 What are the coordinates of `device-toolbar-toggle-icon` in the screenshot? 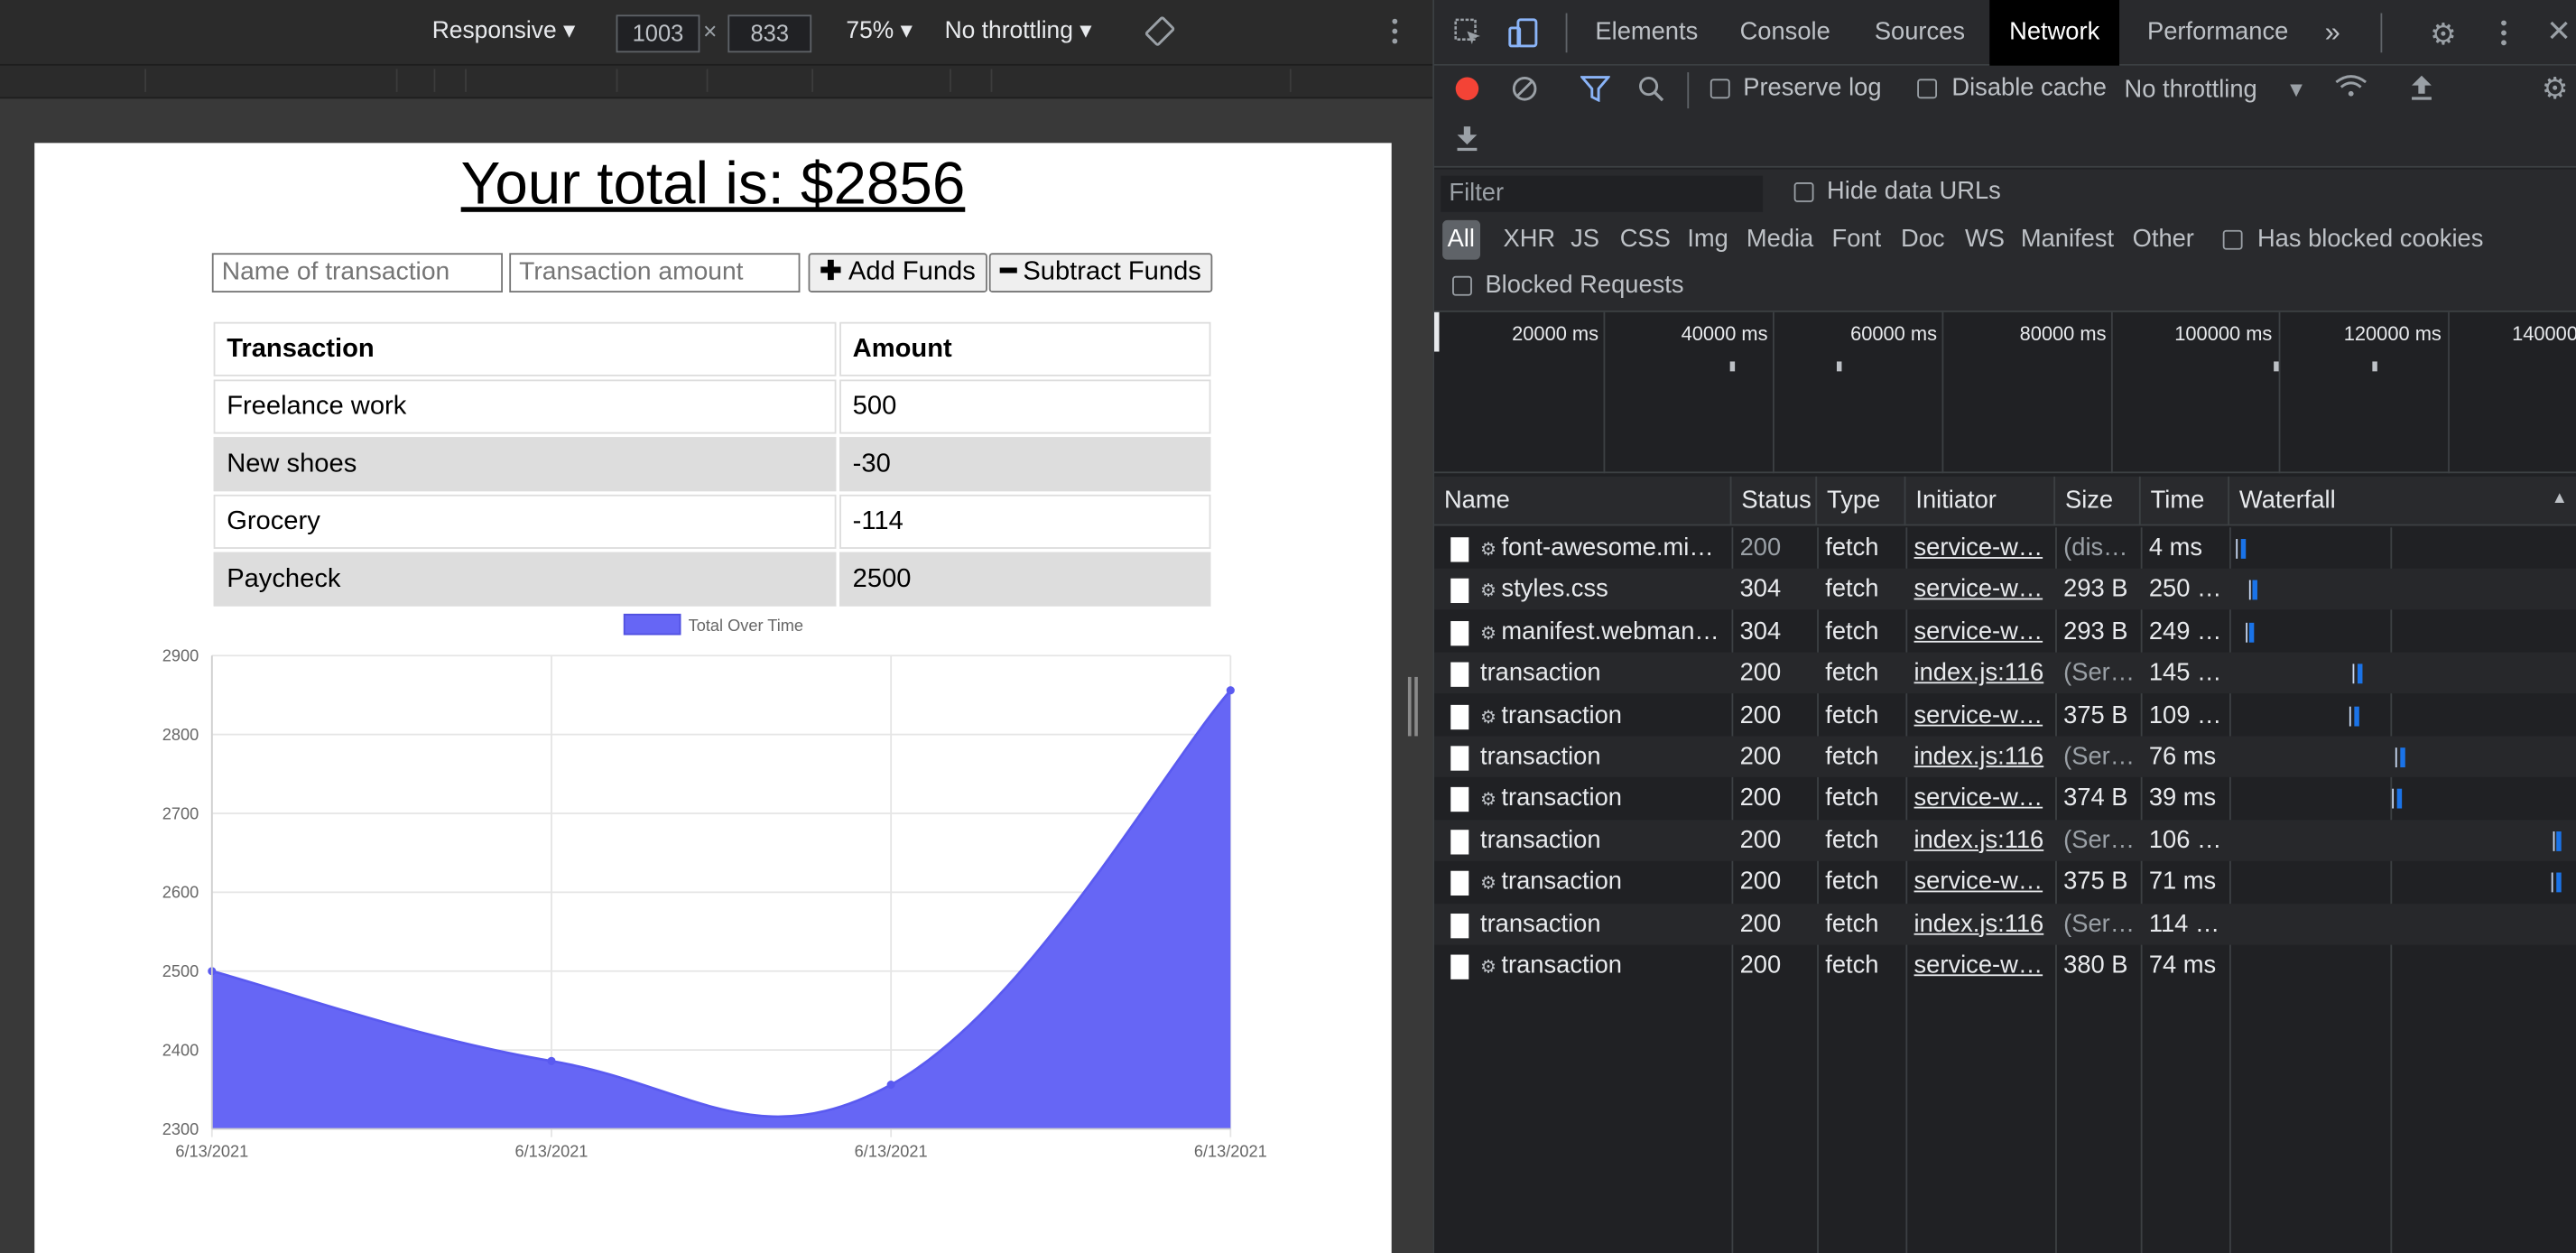 It's located at (1523, 36).